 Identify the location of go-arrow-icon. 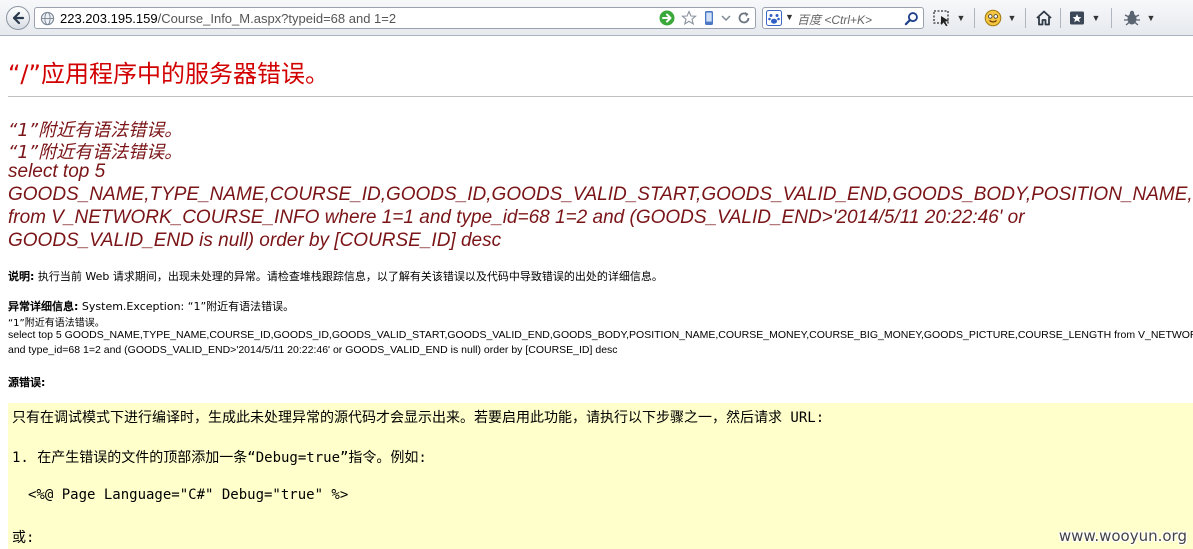
(667, 18).